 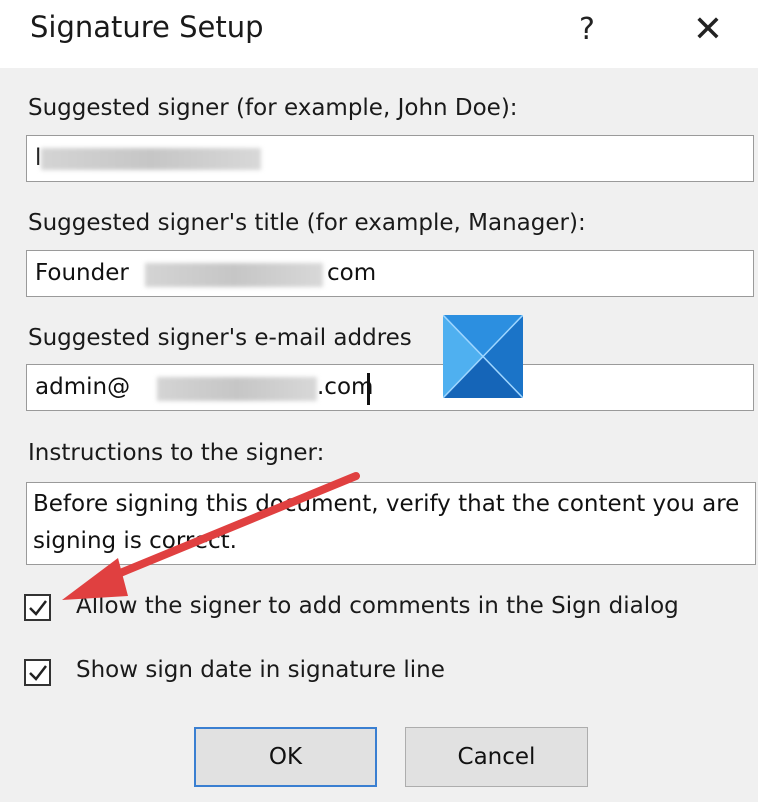 I want to click on ok-button: OK, so click(x=285, y=757).